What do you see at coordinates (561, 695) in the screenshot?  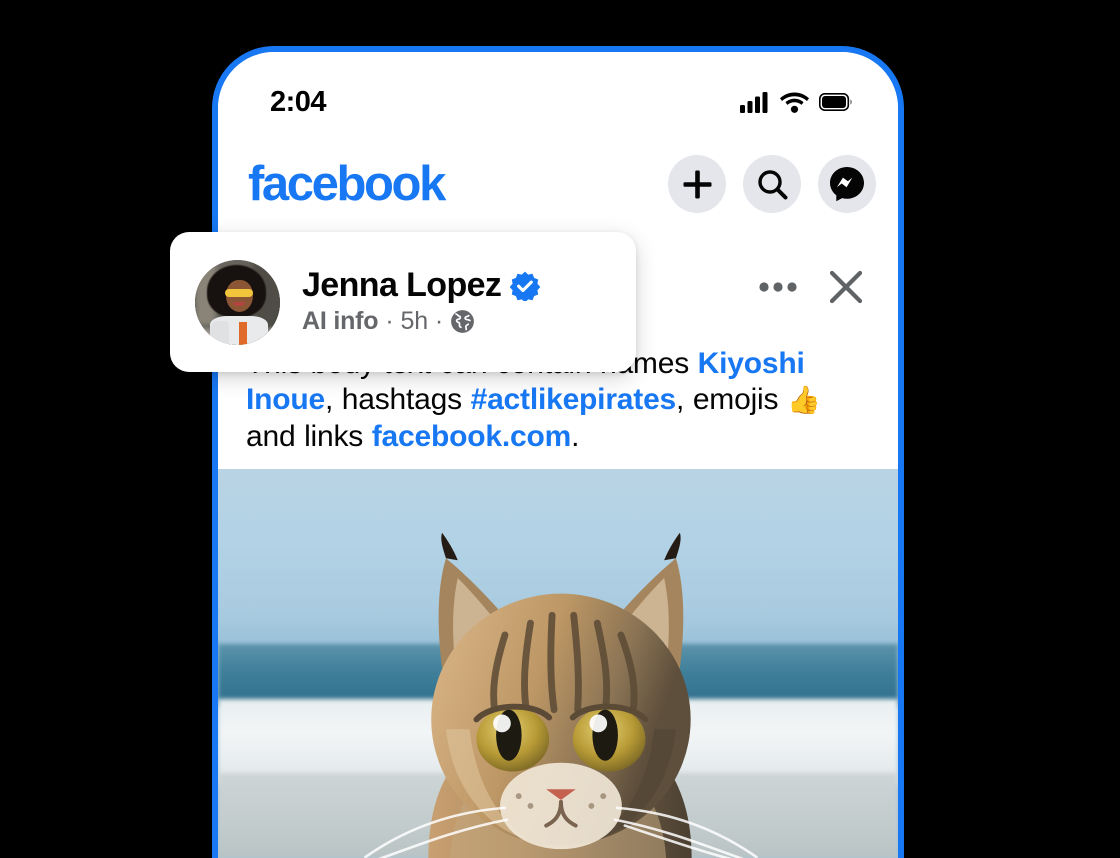 I see `cat-illustration` at bounding box center [561, 695].